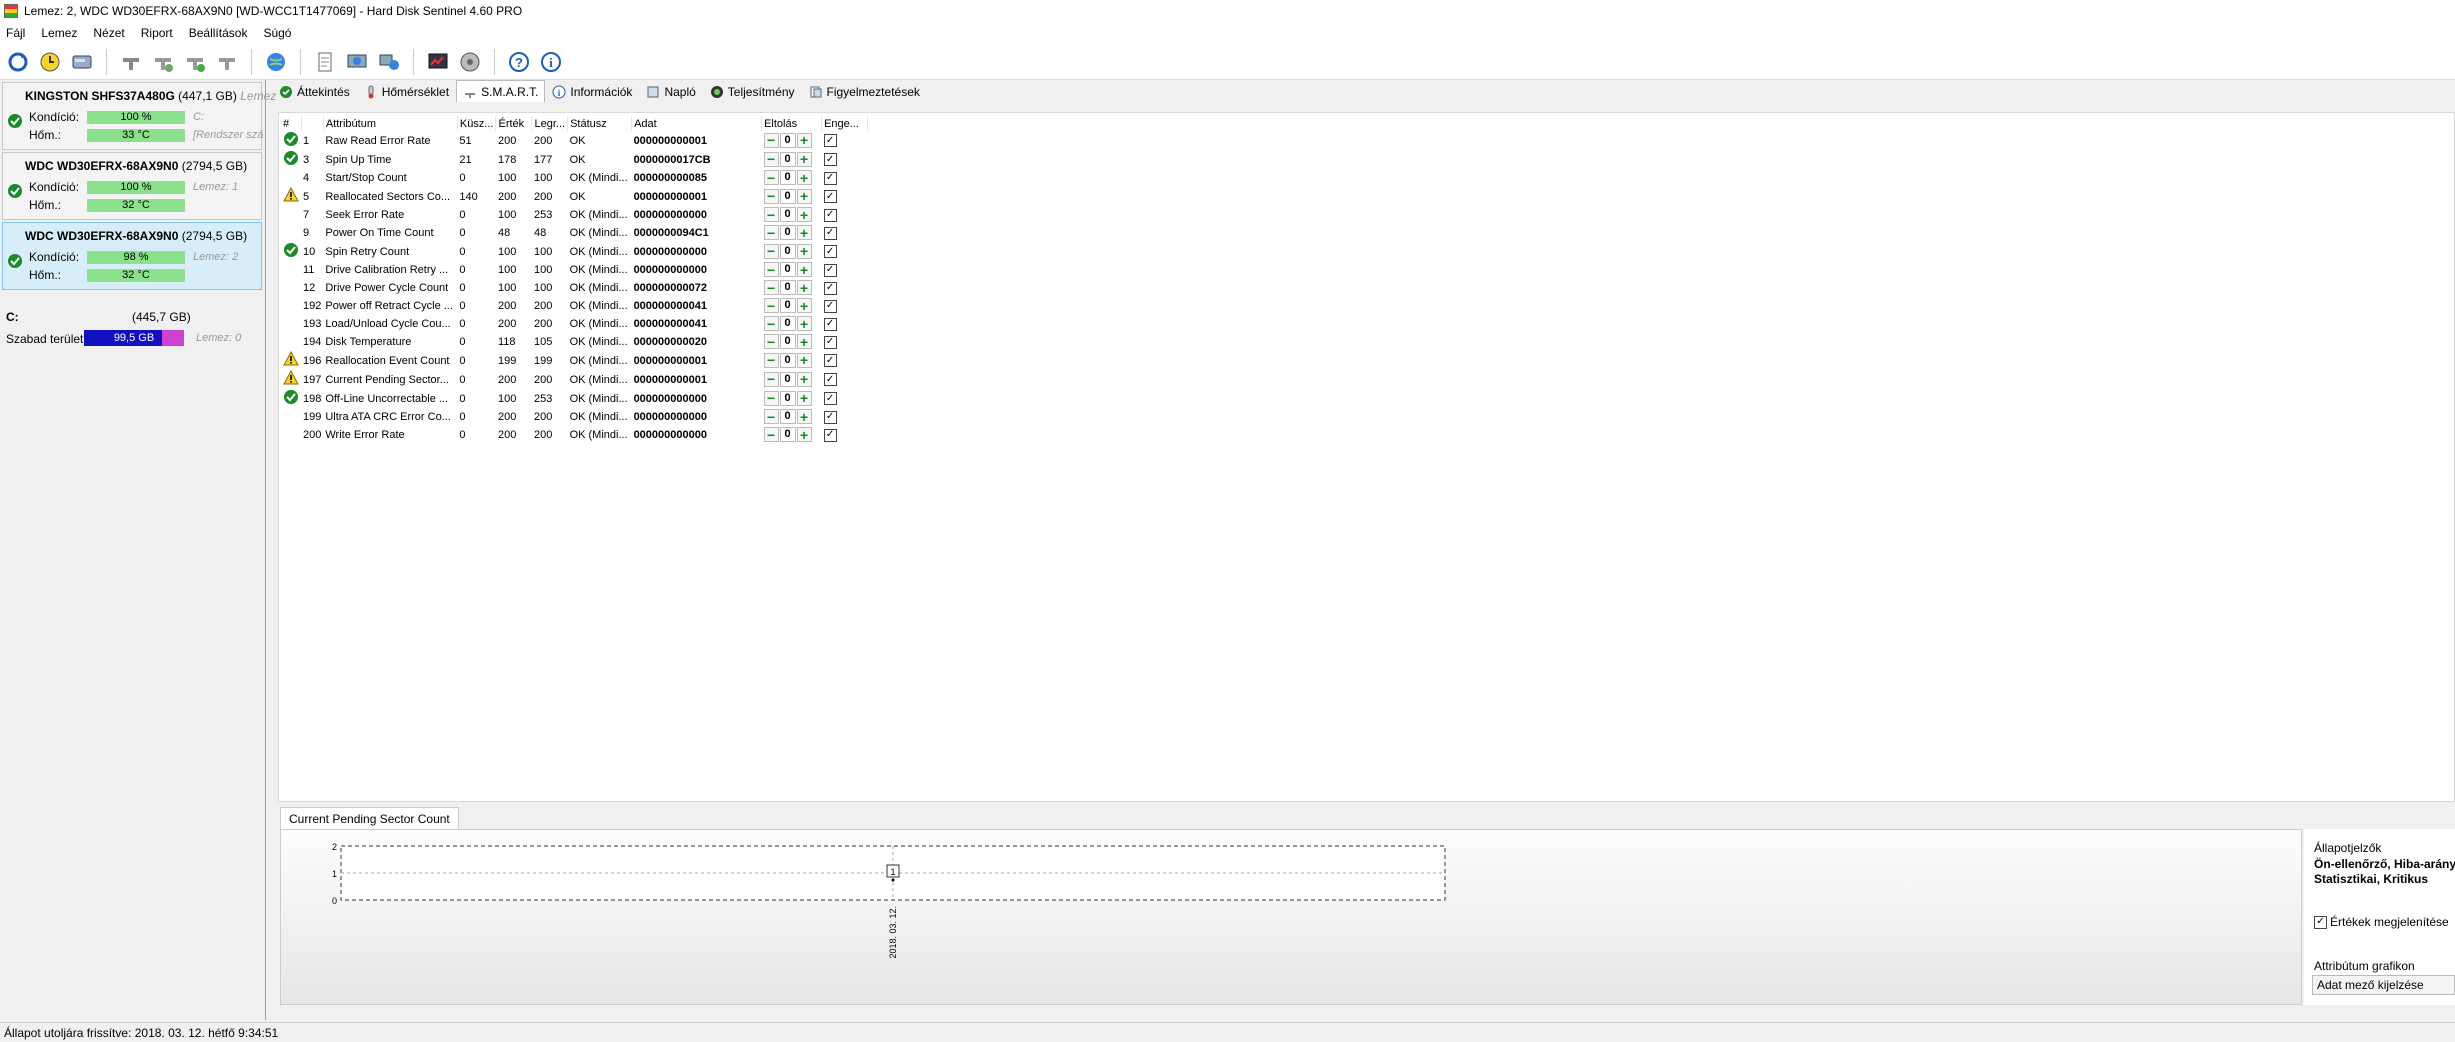 The height and width of the screenshot is (1042, 2455). Describe the element at coordinates (551, 62) in the screenshot. I see `info-icon: i` at that location.